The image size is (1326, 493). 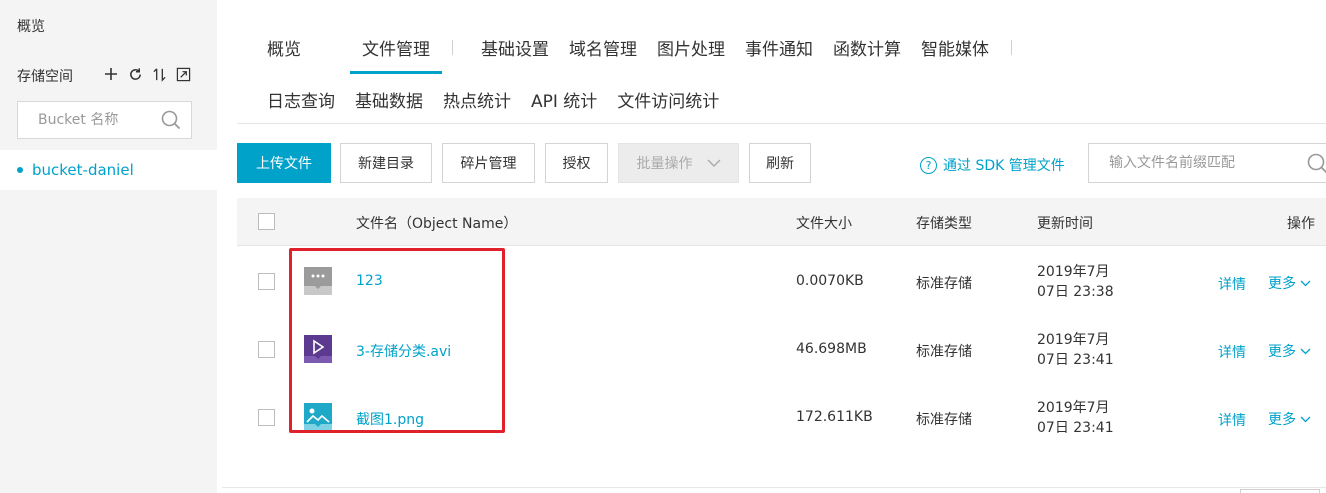 I want to click on sidebar-item-bucket: bucket-daniel, so click(x=108, y=170).